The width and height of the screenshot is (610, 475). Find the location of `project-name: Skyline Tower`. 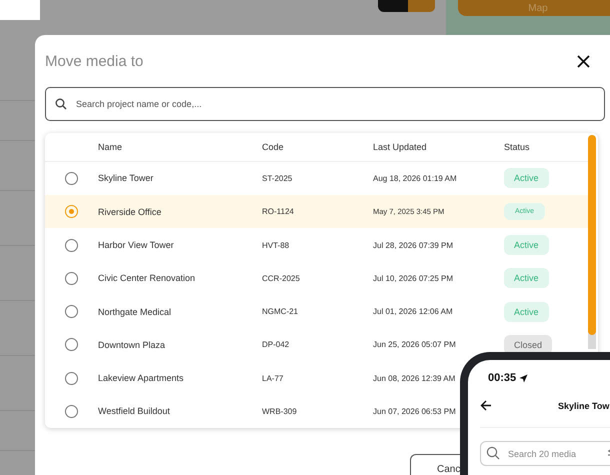

project-name: Skyline Tower is located at coordinates (126, 178).